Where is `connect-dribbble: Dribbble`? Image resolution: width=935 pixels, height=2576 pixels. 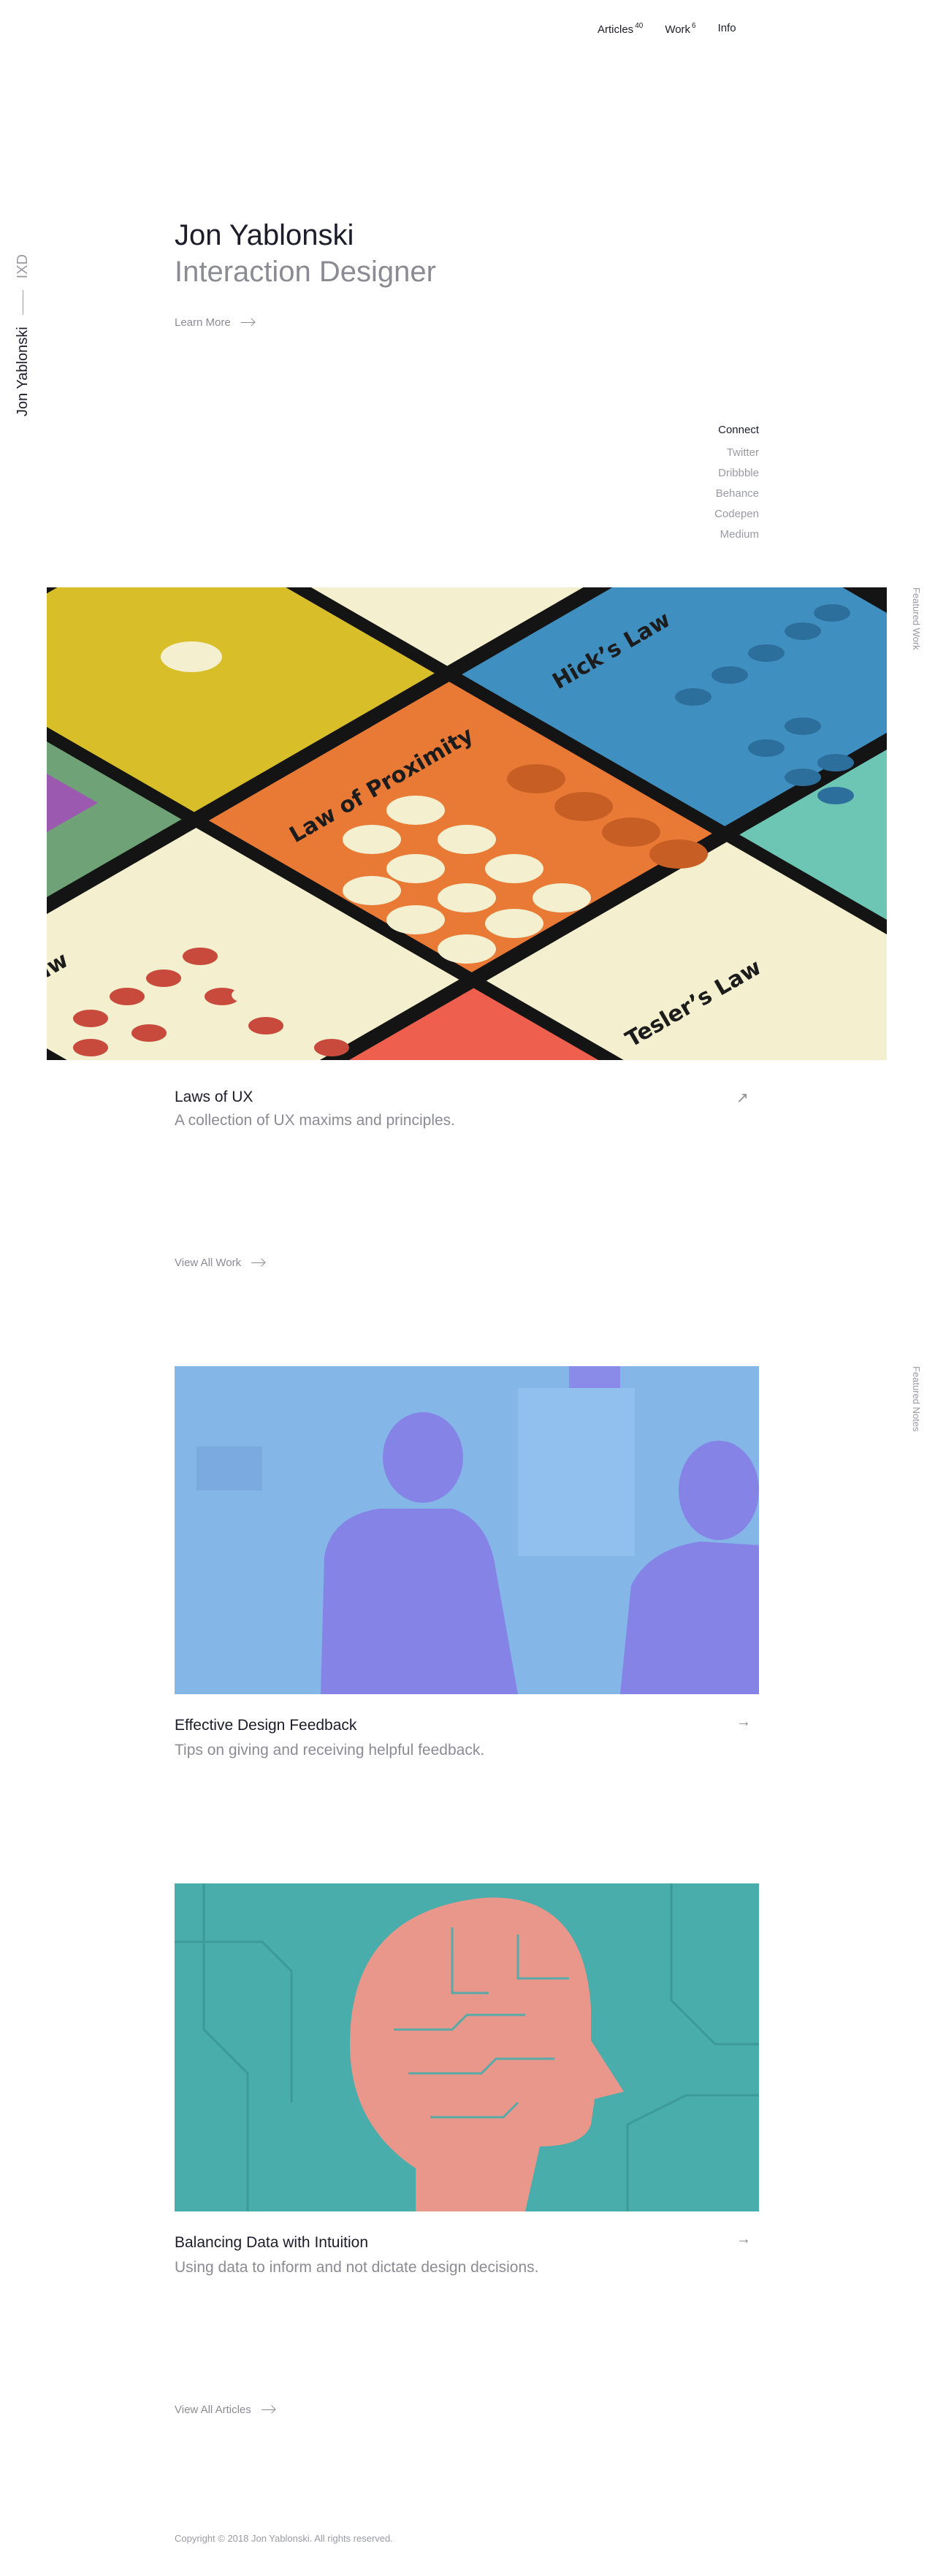
connect-dribbble: Dribbble is located at coordinates (736, 474).